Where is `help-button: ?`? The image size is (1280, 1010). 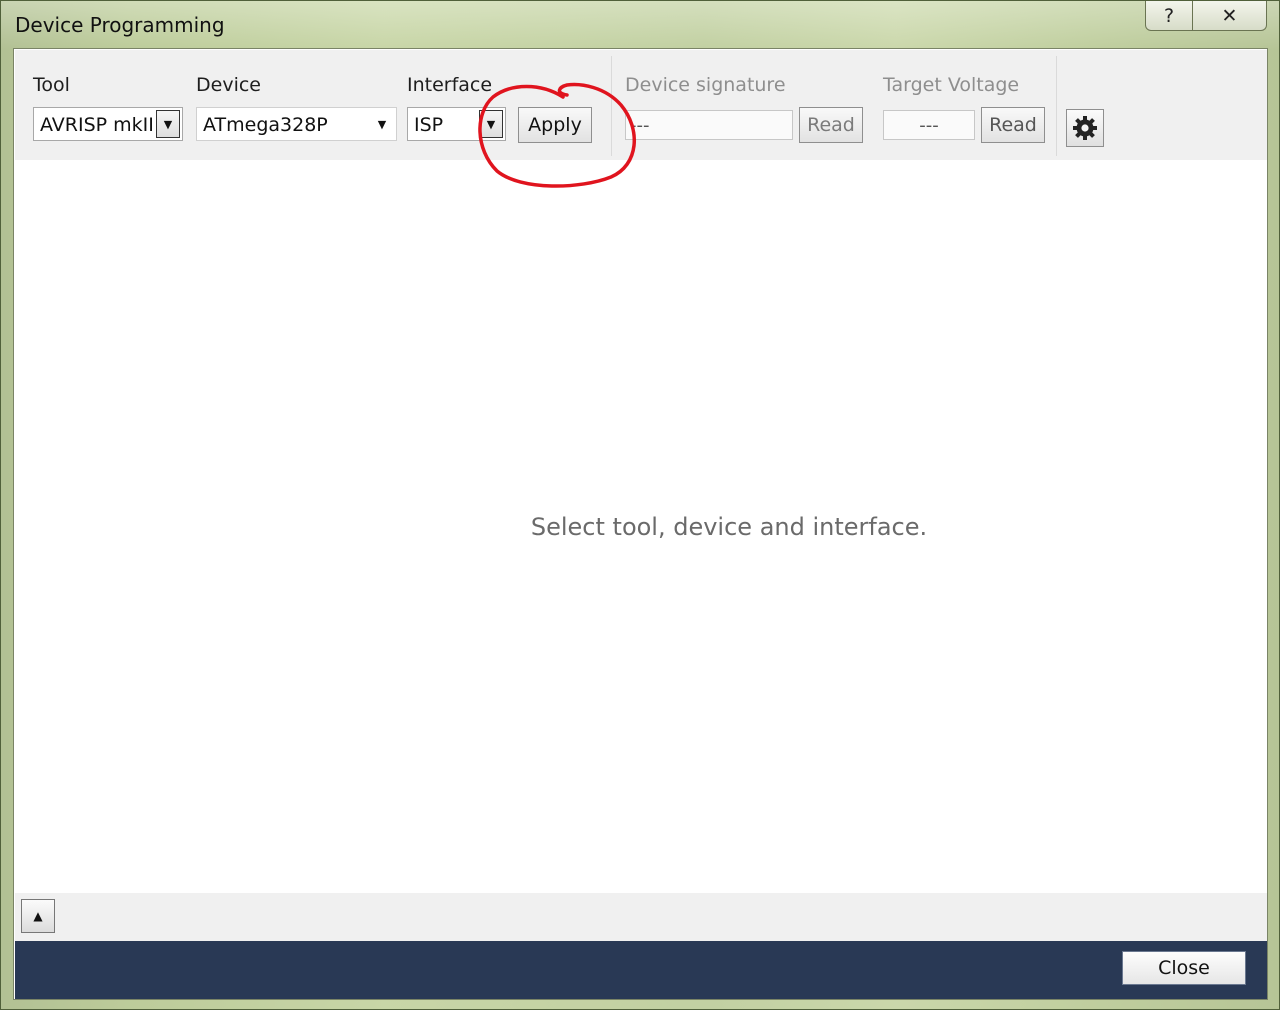
help-button: ? is located at coordinates (1169, 16).